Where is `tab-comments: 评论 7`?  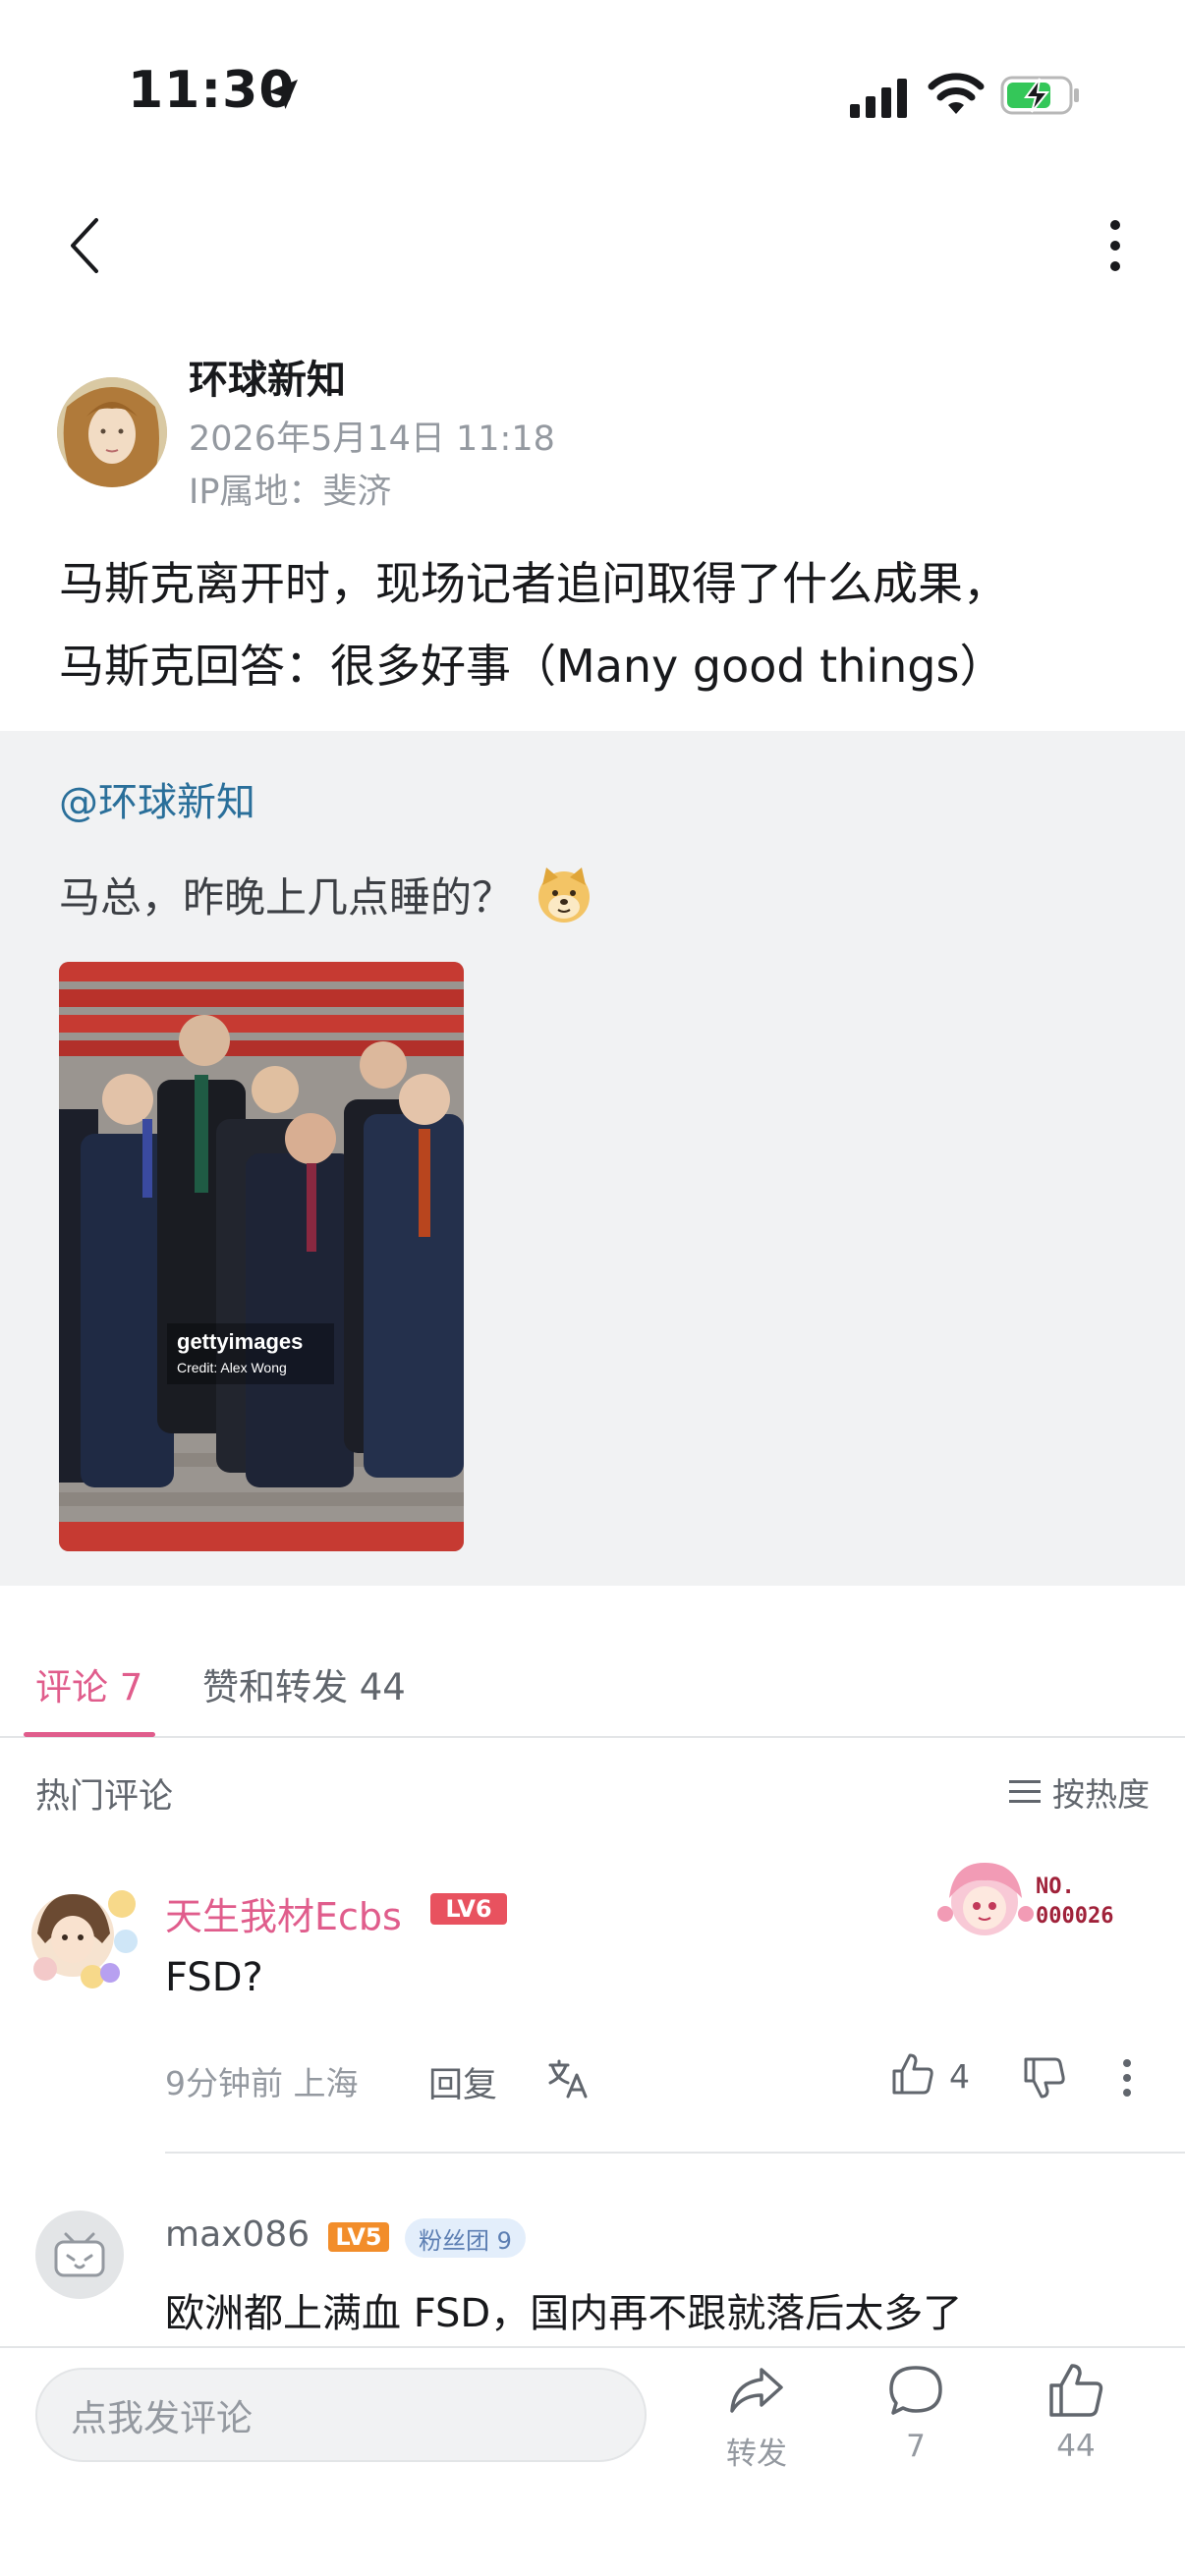
tab-comments: 评论 7 is located at coordinates (89, 1683).